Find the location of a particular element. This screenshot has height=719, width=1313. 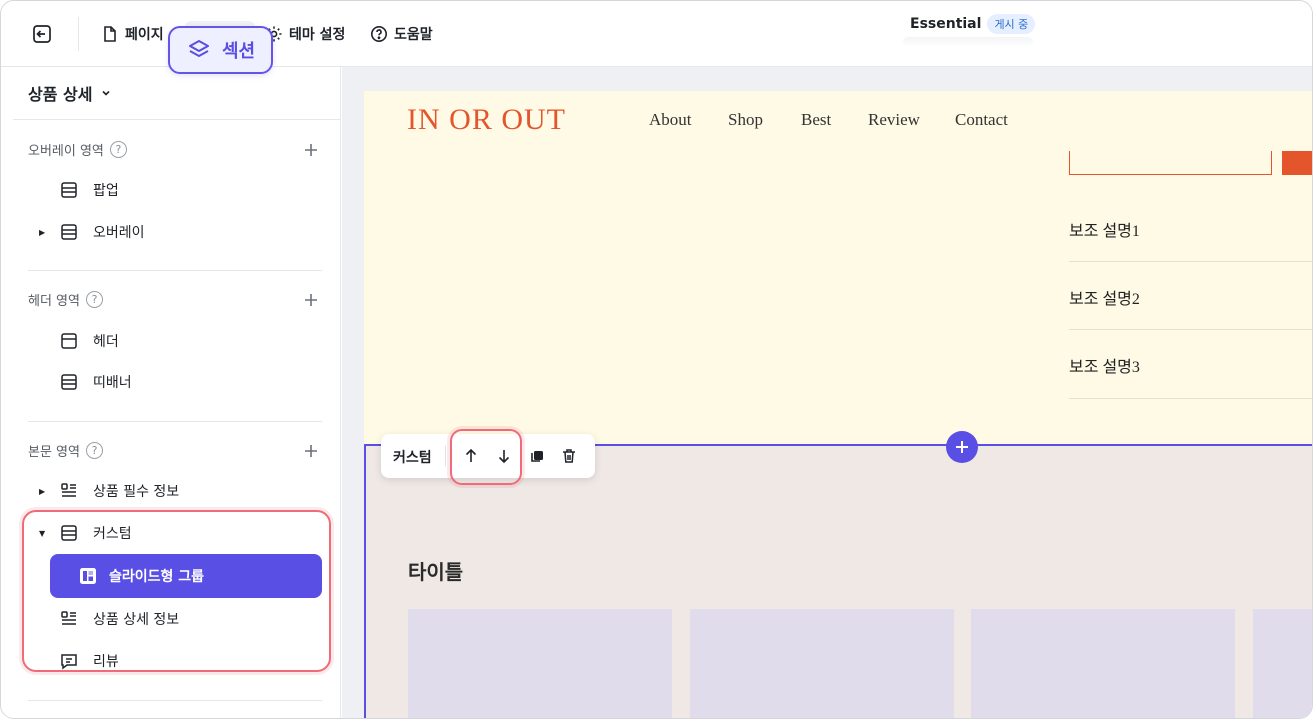

help-label: 도움말 is located at coordinates (413, 35).